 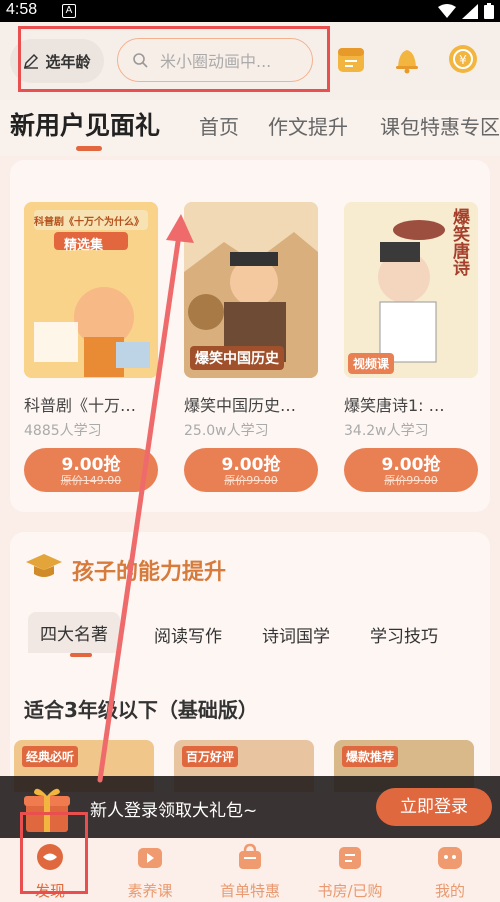 I want to click on highlight-box-search, so click(x=174, y=59).